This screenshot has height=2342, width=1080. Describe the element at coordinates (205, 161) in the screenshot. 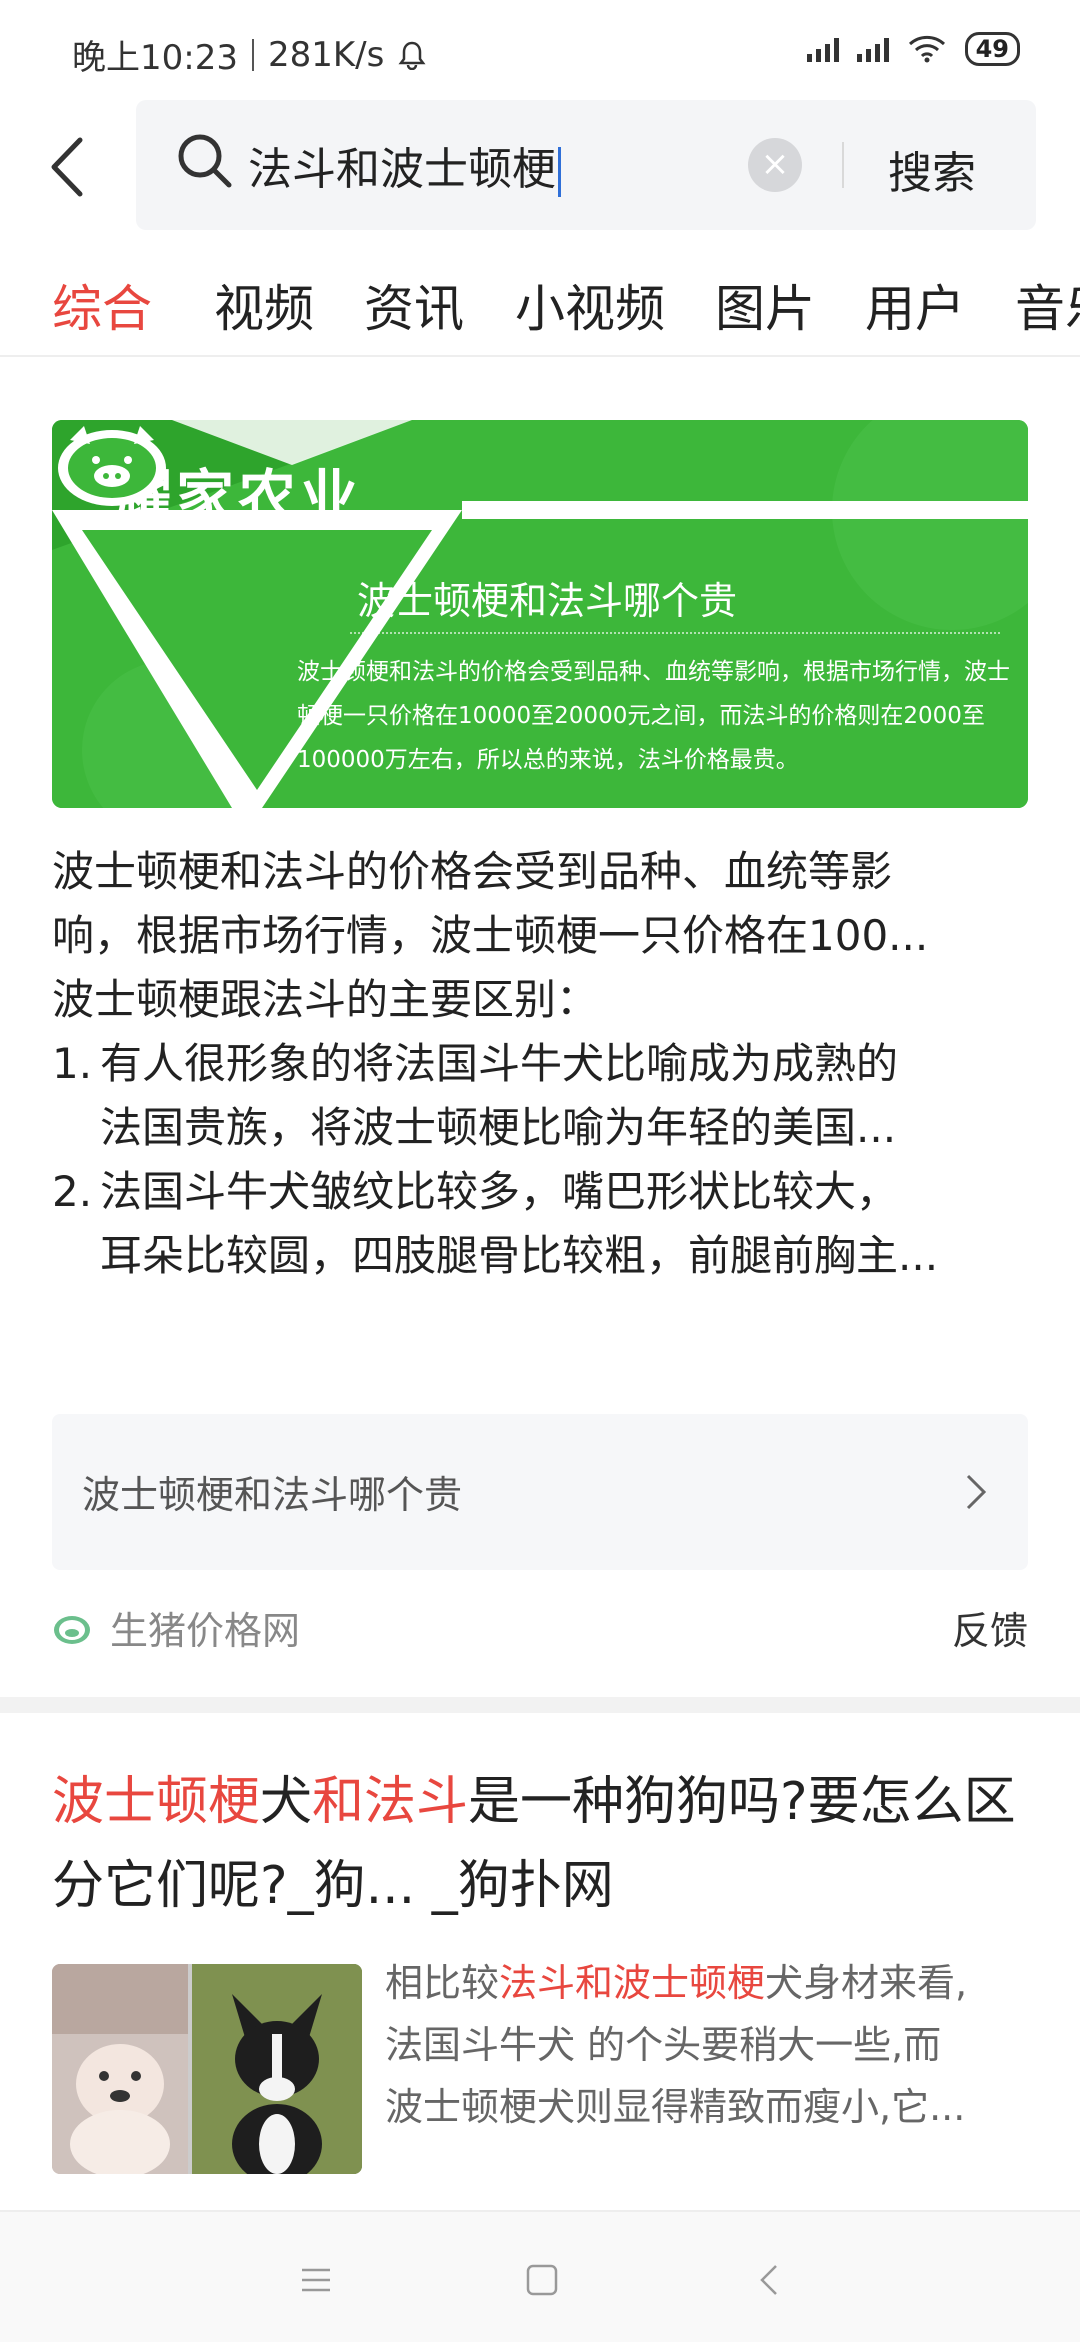

I see `search-icon` at that location.